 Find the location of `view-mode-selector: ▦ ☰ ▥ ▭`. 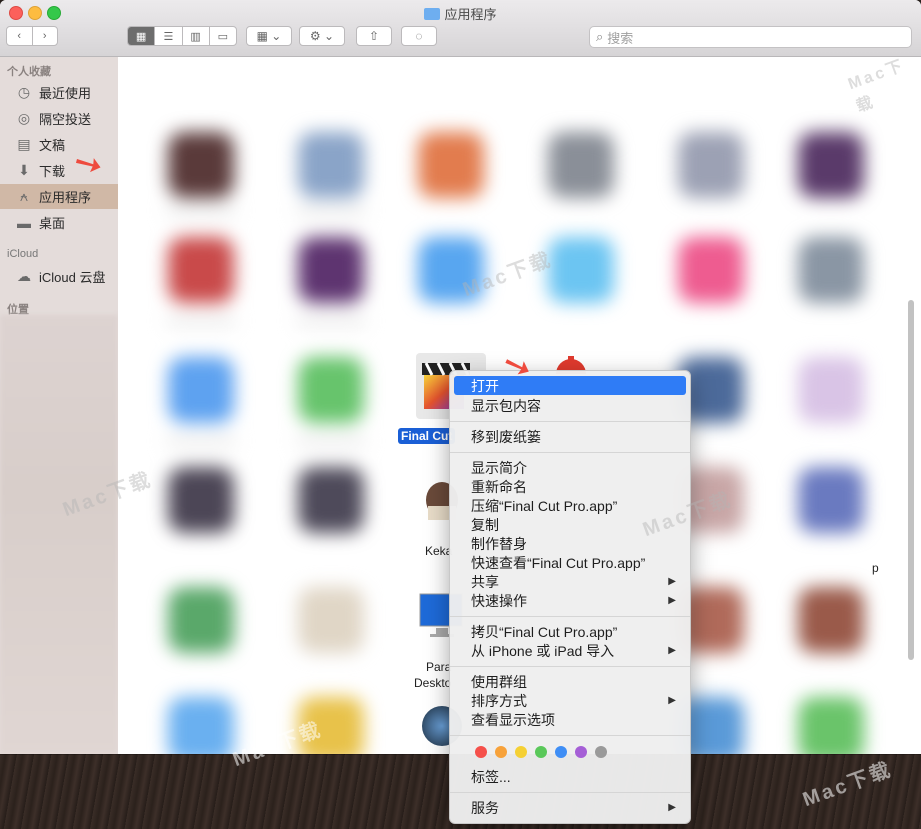

view-mode-selector: ▦ ☰ ▥ ▭ is located at coordinates (182, 36).